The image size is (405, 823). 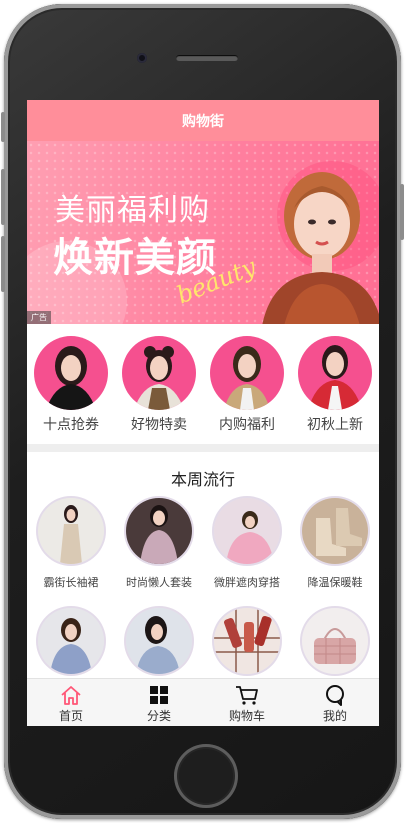 I want to click on weekly-item-label: 微胖遮肉穿搭, so click(x=247, y=582).